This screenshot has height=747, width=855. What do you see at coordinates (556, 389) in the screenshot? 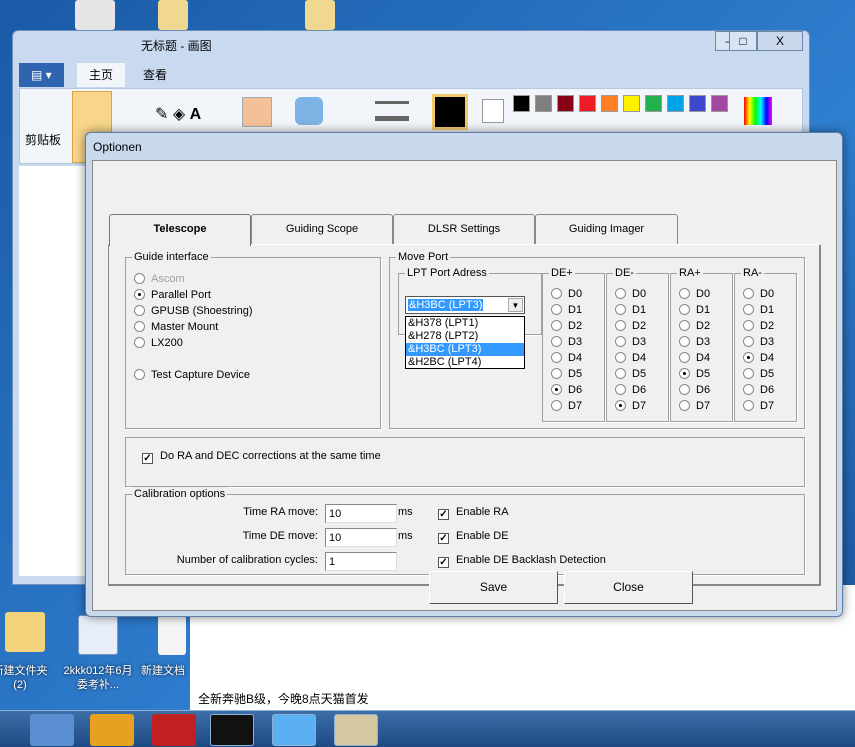
I see `radio-circle` at bounding box center [556, 389].